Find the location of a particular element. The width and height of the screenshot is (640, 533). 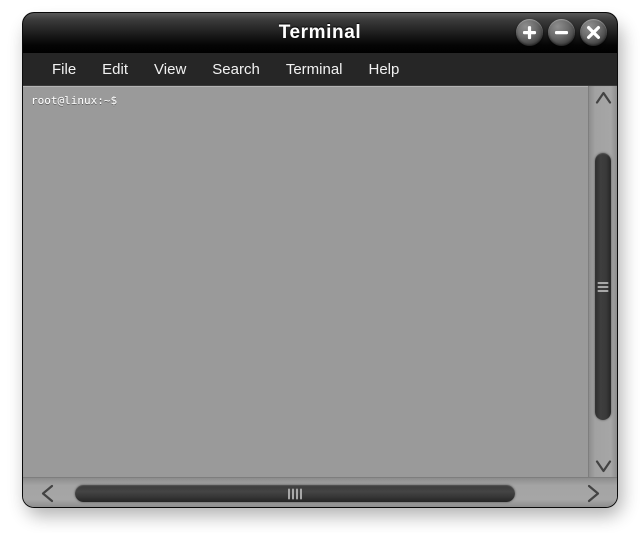

scroll-right-button is located at coordinates (593, 493).